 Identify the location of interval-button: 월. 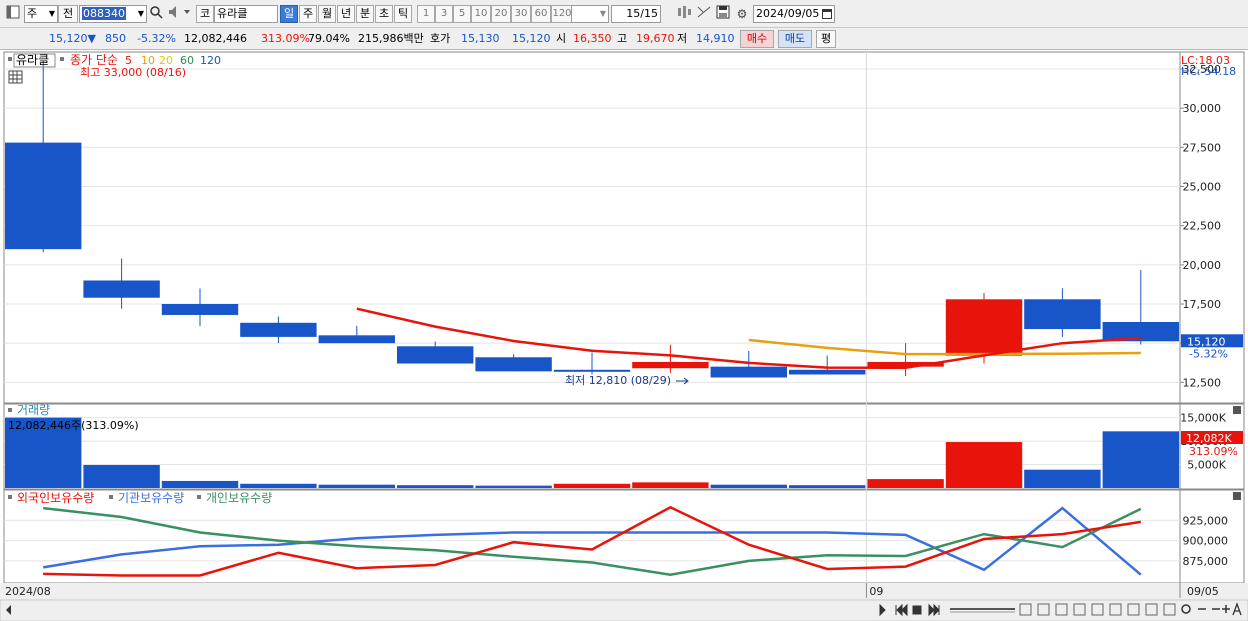
(327, 14).